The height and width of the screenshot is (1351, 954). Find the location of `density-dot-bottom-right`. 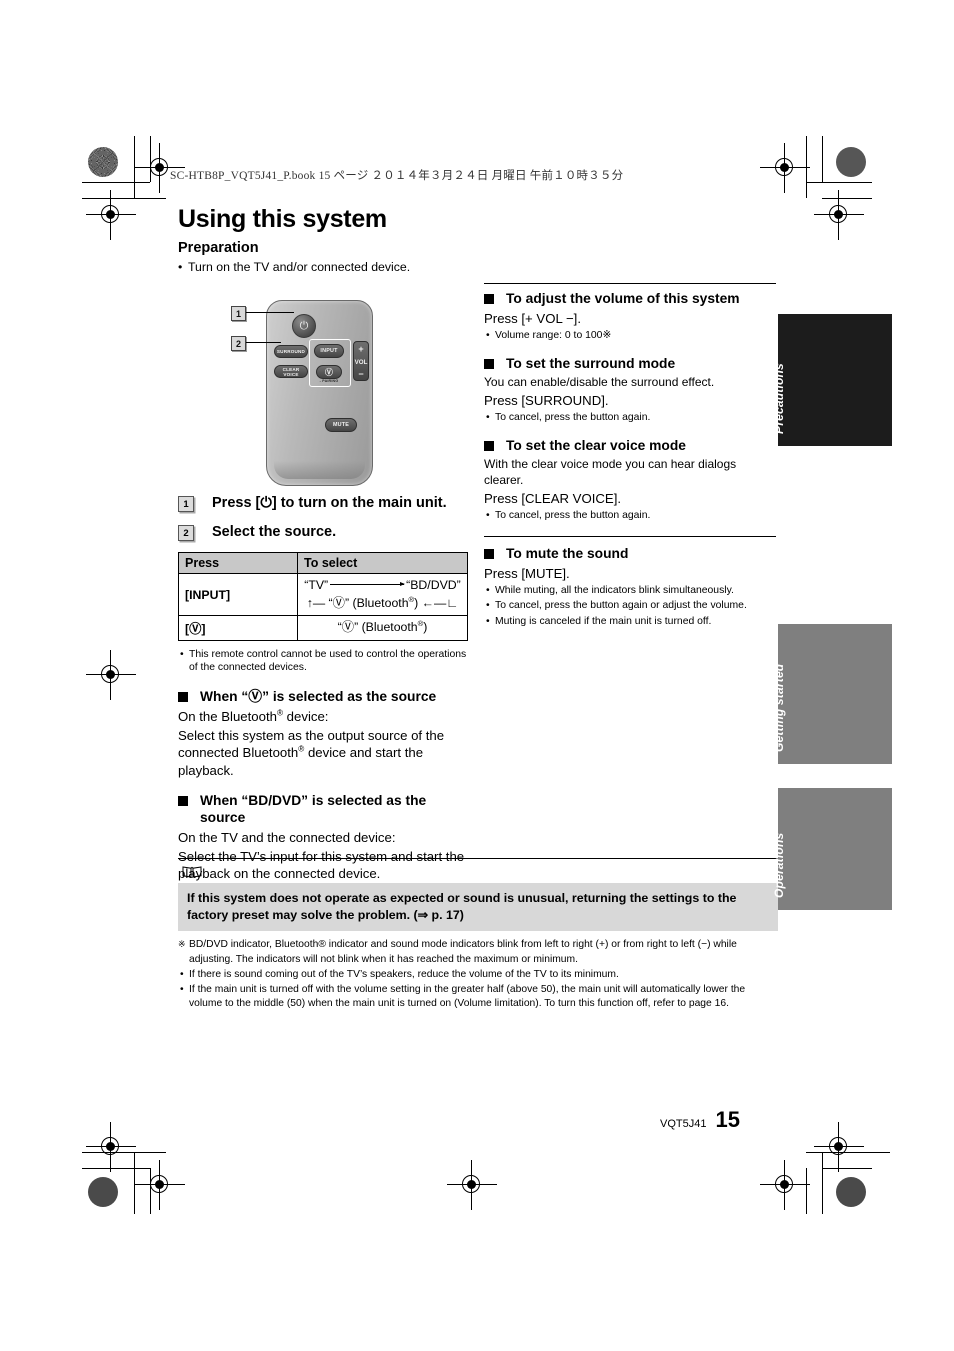

density-dot-bottom-right is located at coordinates (851, 1192).